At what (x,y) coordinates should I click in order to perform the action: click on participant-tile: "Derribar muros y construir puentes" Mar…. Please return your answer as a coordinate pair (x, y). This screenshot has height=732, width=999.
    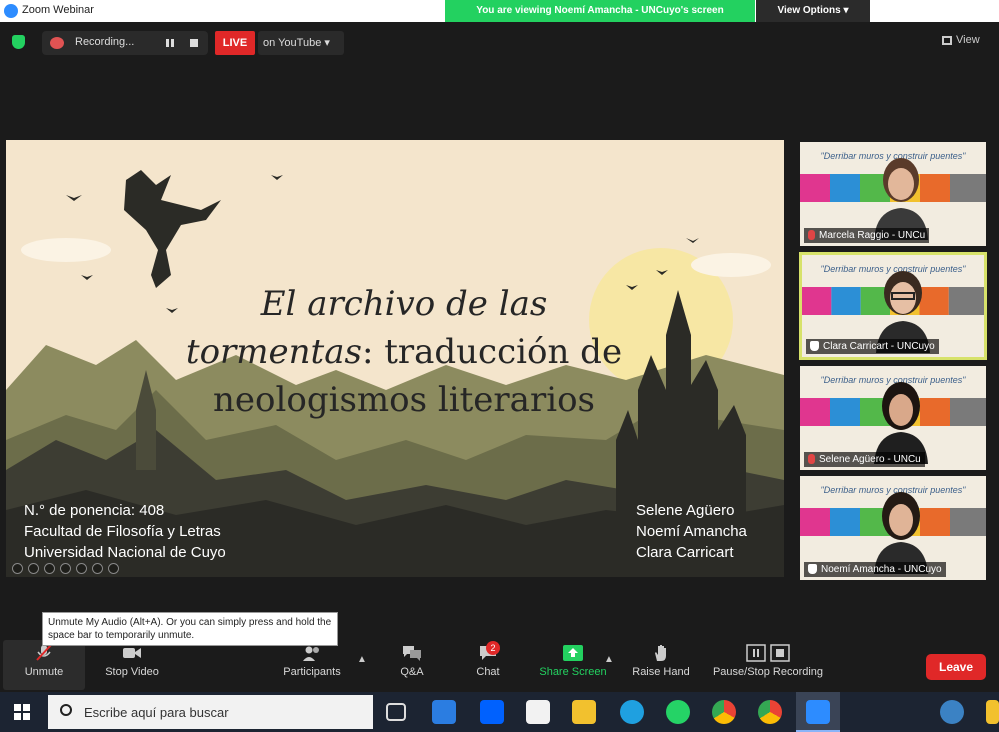
    Looking at the image, I should click on (893, 194).